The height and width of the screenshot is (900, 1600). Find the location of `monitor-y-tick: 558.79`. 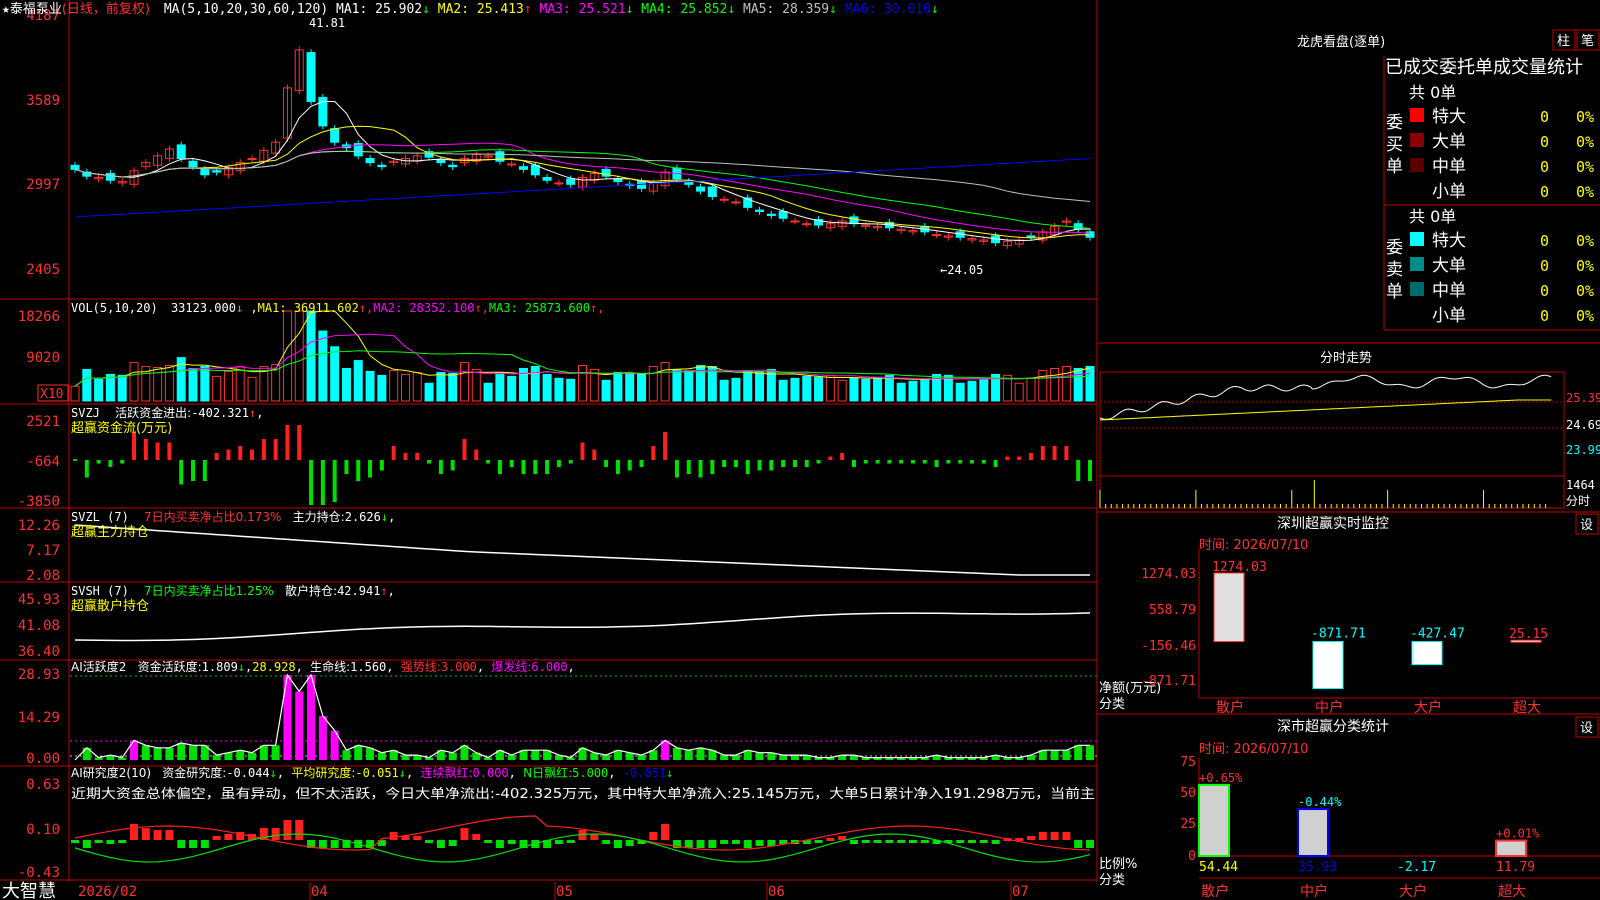

monitor-y-tick: 558.79 is located at coordinates (1172, 610).